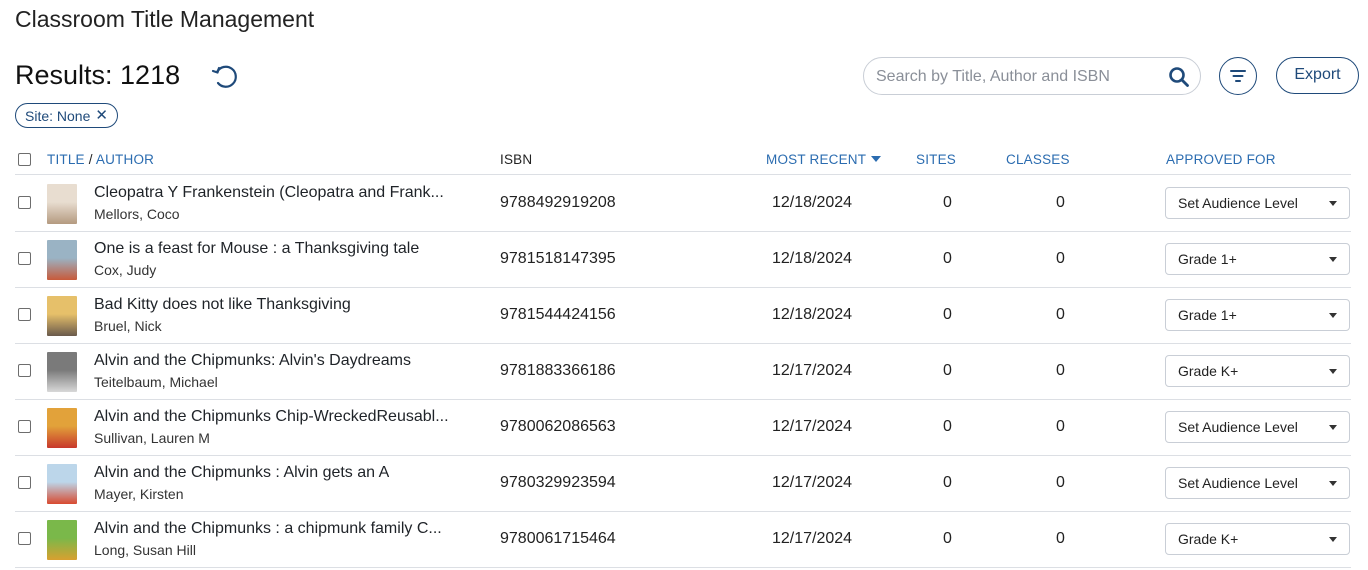 The image size is (1368, 570). What do you see at coordinates (558, 538) in the screenshot?
I see `book-isbn: 9780061715464` at bounding box center [558, 538].